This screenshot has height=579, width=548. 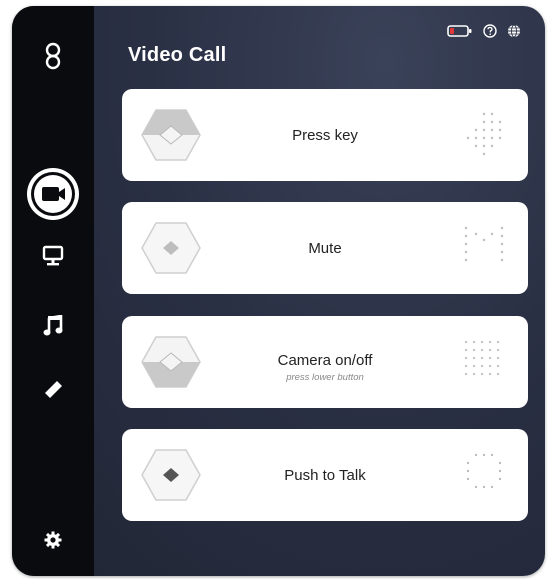 What do you see at coordinates (53, 256) in the screenshot?
I see `monitor-icon` at bounding box center [53, 256].